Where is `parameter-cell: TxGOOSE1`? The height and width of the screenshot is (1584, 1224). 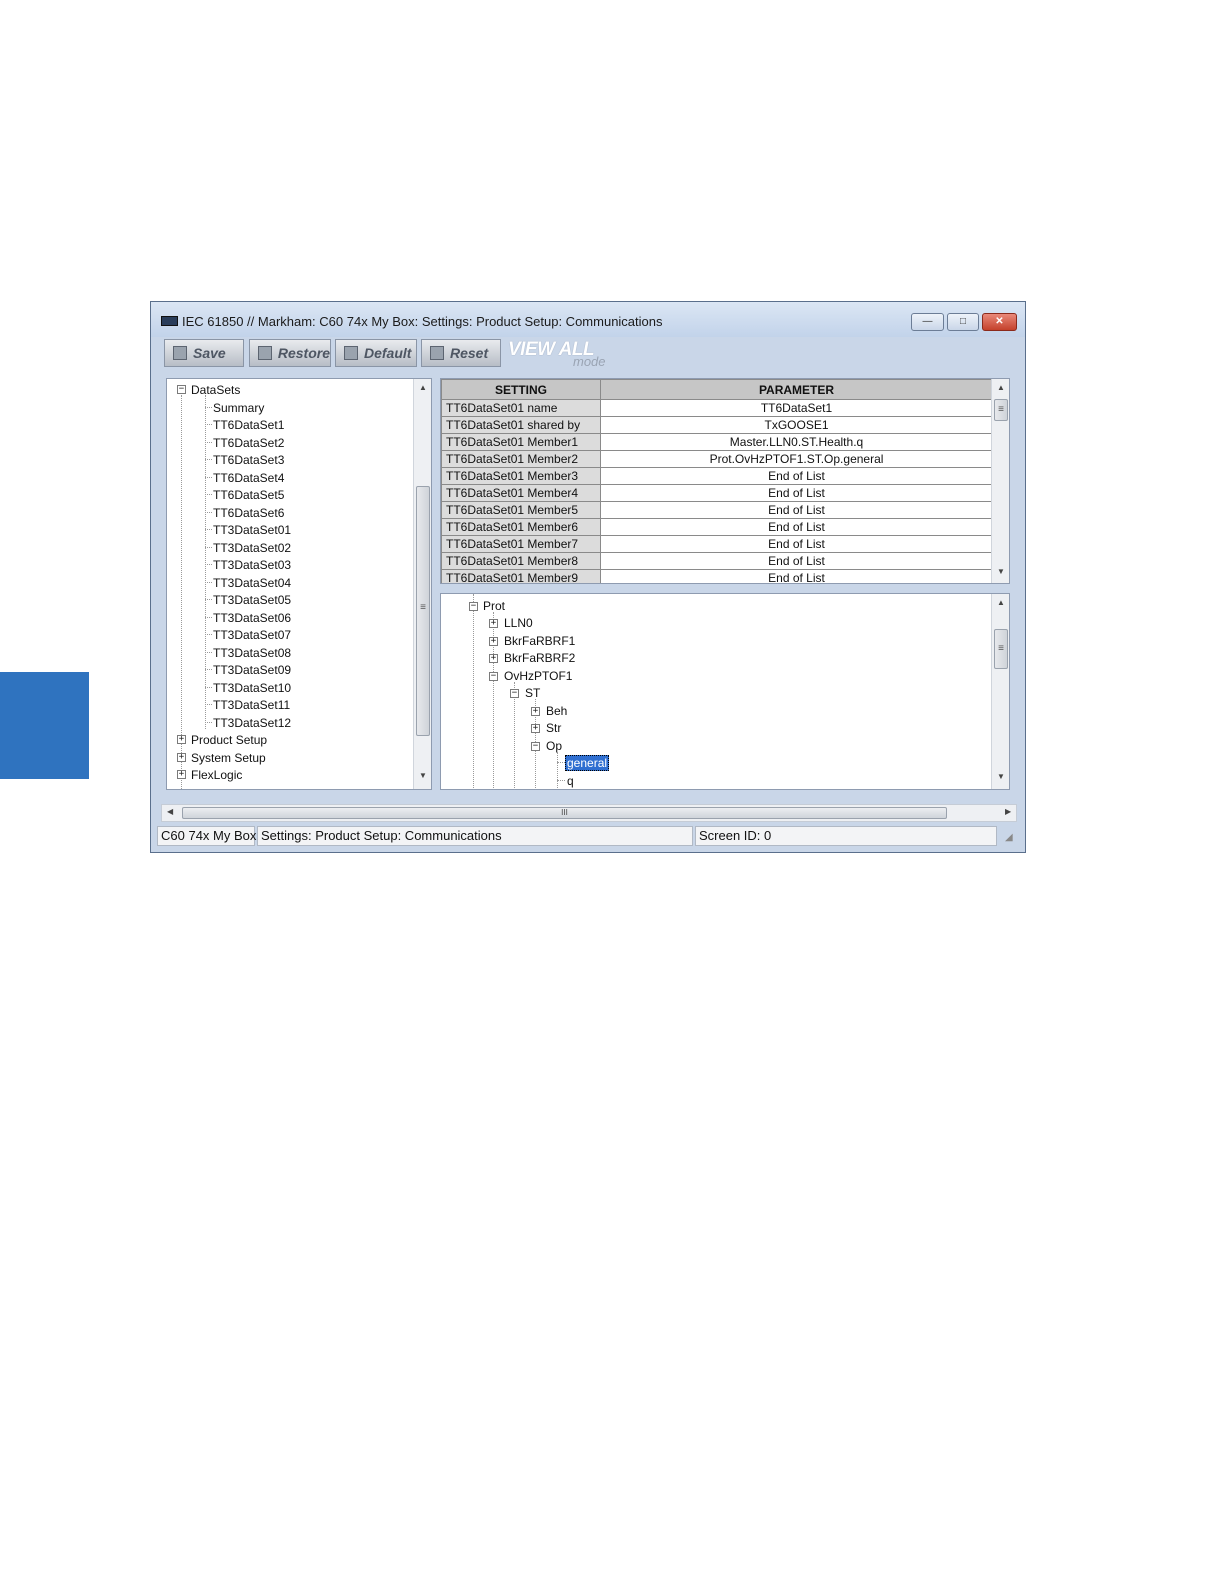 parameter-cell: TxGOOSE1 is located at coordinates (796, 425).